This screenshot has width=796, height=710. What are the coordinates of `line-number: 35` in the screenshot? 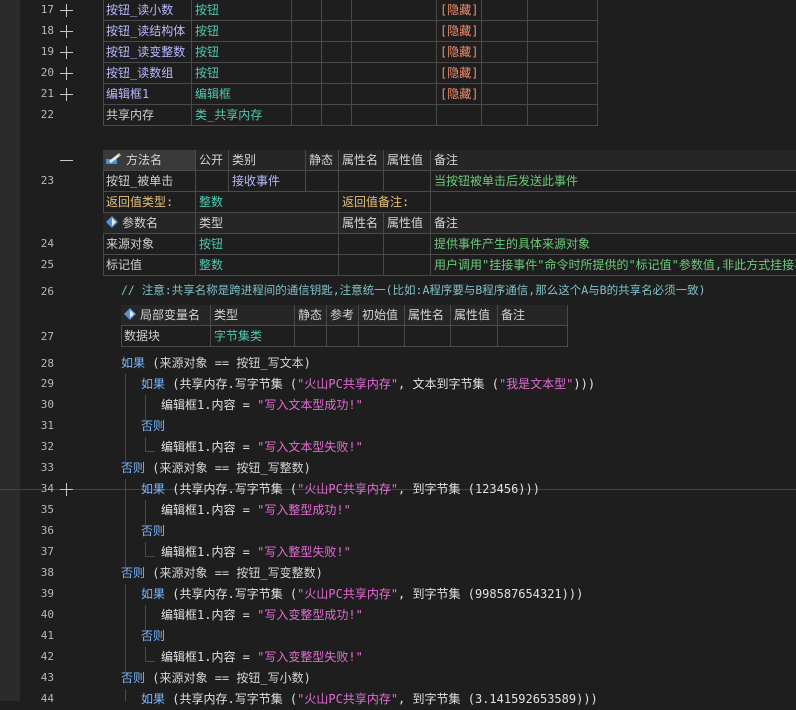 It's located at (47, 509).